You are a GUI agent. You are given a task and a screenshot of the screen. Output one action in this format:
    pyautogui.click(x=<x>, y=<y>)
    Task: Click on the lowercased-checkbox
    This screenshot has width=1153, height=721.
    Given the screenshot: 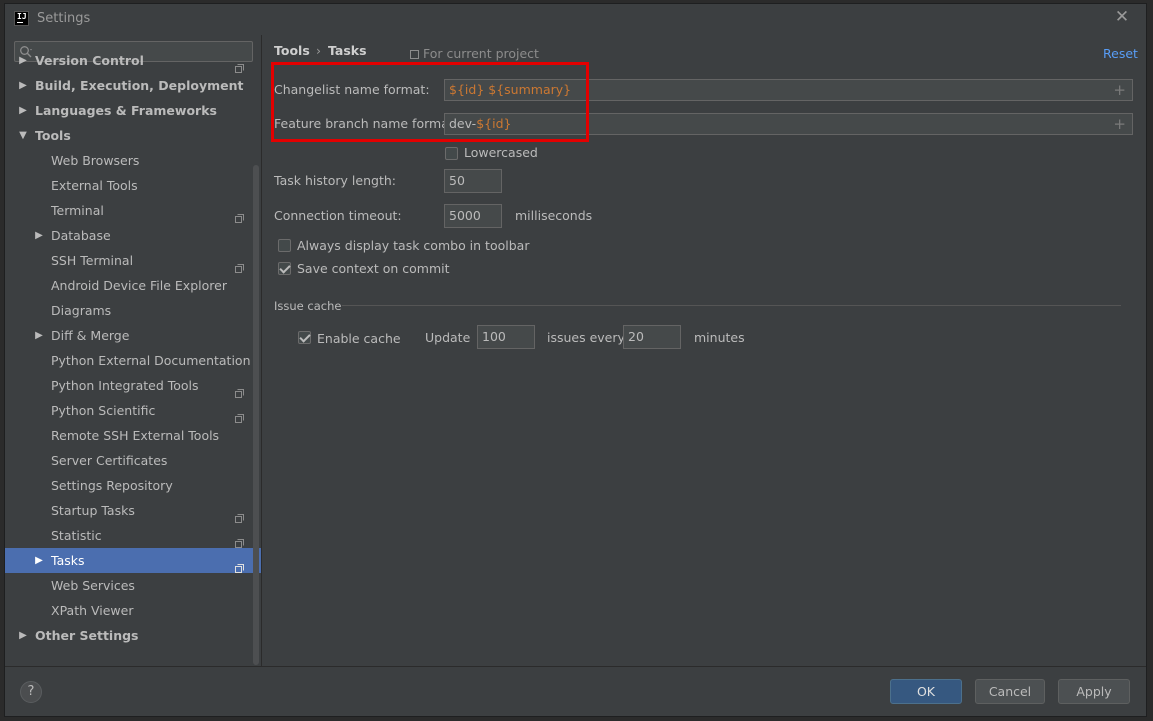 What is the action you would take?
    pyautogui.click(x=451, y=153)
    